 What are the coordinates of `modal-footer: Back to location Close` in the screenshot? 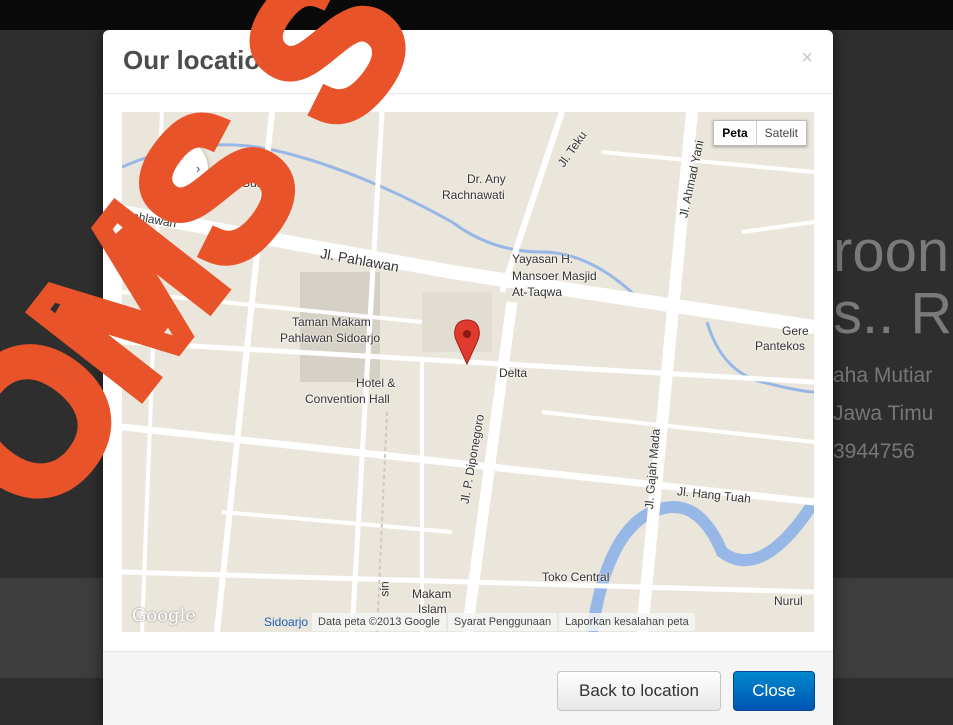 It's located at (468, 688).